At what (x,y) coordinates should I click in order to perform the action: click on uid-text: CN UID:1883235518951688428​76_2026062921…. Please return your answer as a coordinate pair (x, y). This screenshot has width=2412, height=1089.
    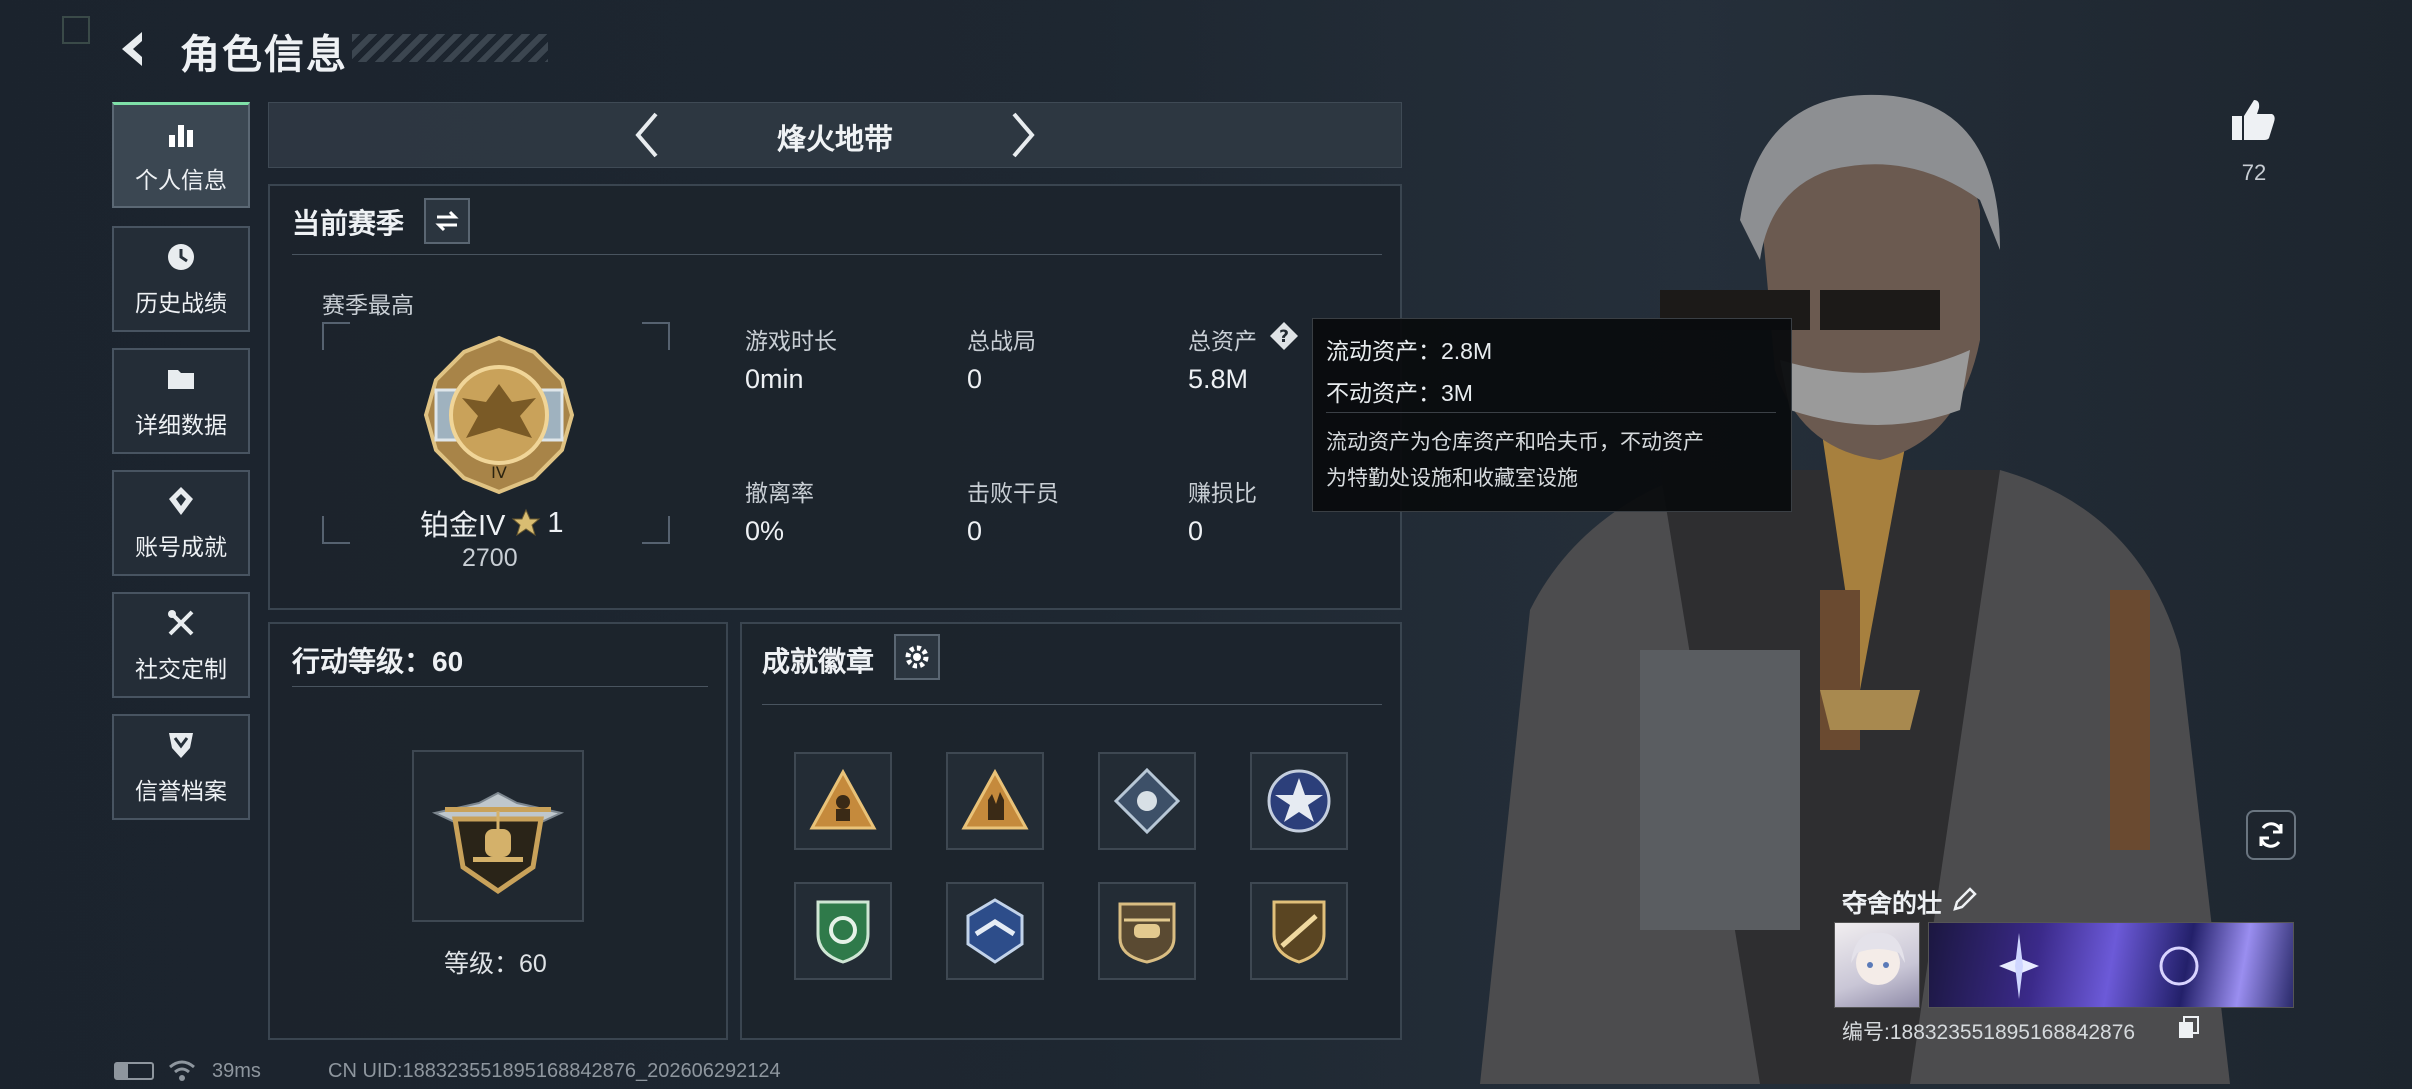
    Looking at the image, I should click on (554, 1071).